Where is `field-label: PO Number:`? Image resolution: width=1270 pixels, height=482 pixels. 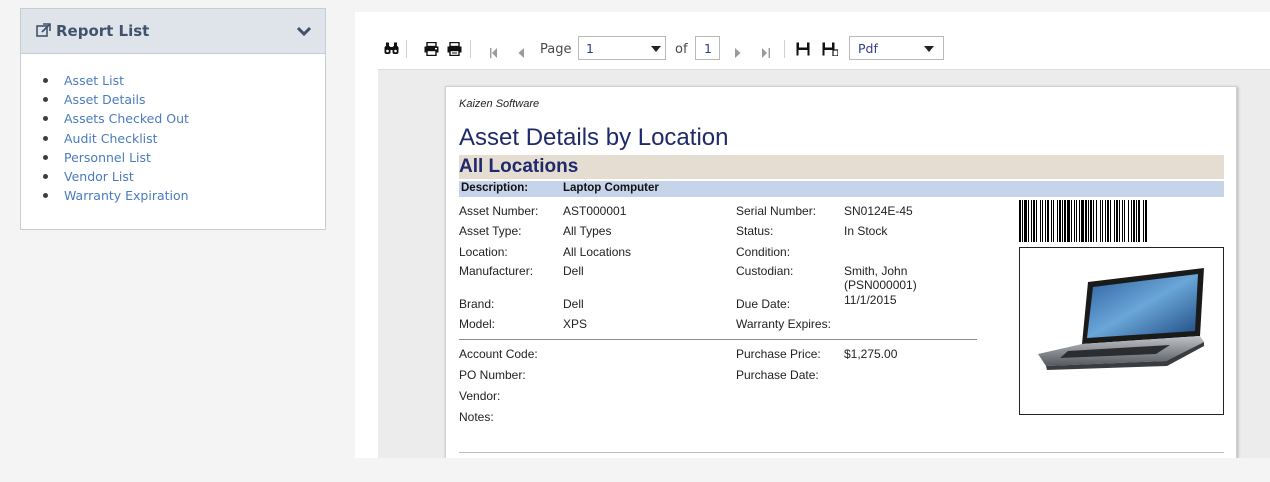
field-label: PO Number: is located at coordinates (492, 375).